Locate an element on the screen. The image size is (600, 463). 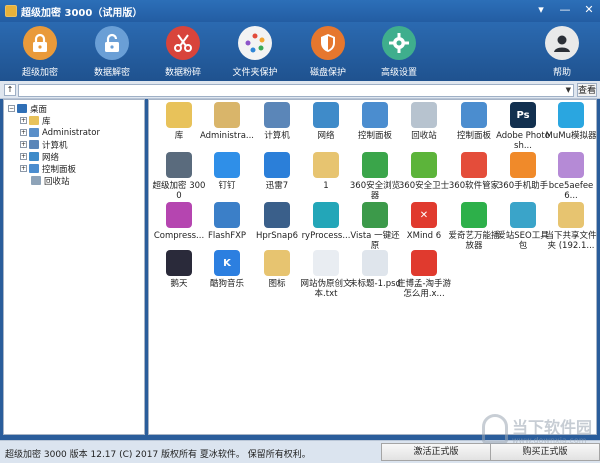
file-item: 360安全卫士 is located at coordinates (424, 171).